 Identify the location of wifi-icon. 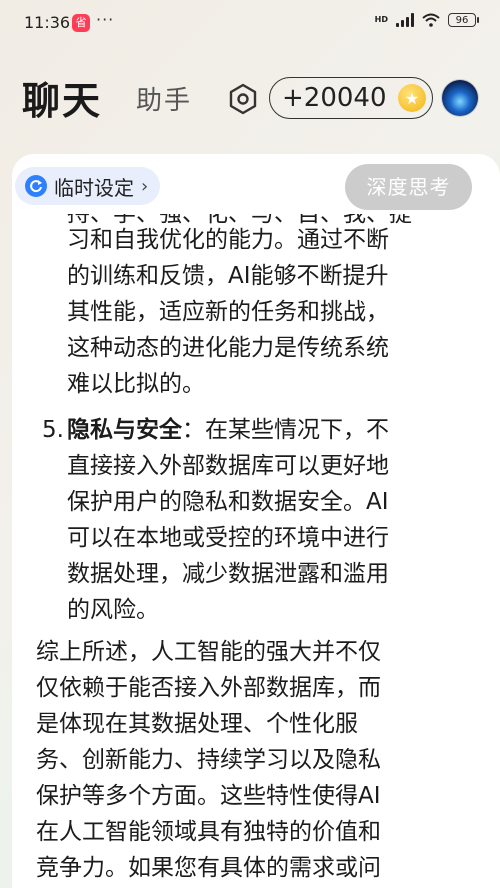
(431, 20).